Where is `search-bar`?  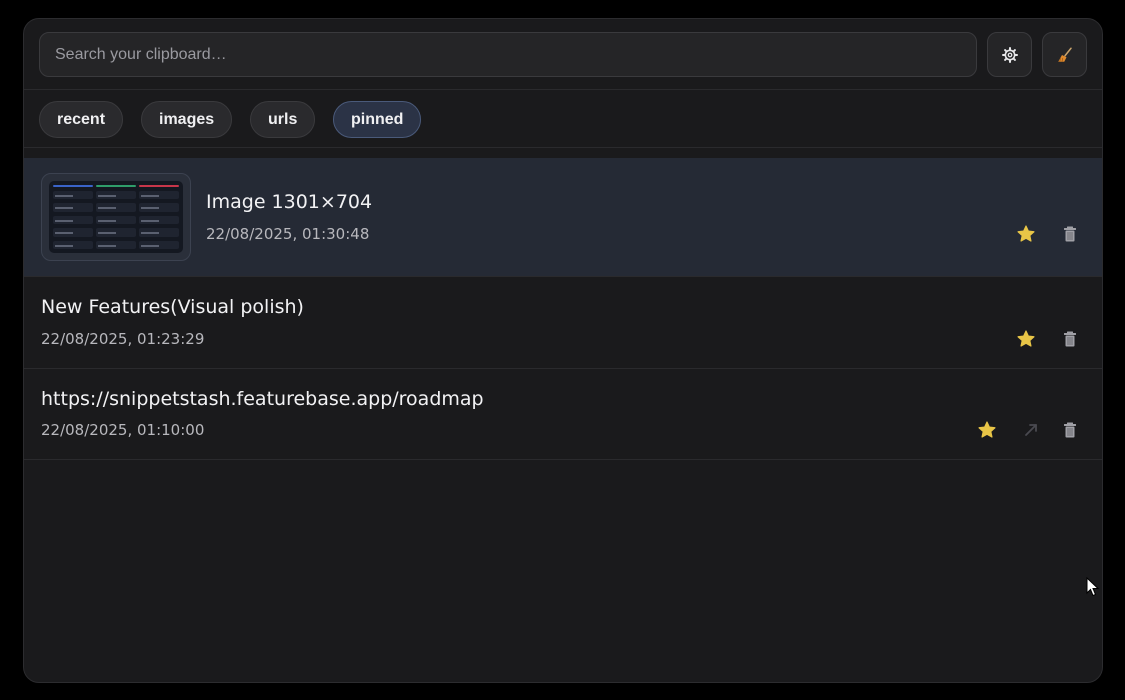 search-bar is located at coordinates (563, 54).